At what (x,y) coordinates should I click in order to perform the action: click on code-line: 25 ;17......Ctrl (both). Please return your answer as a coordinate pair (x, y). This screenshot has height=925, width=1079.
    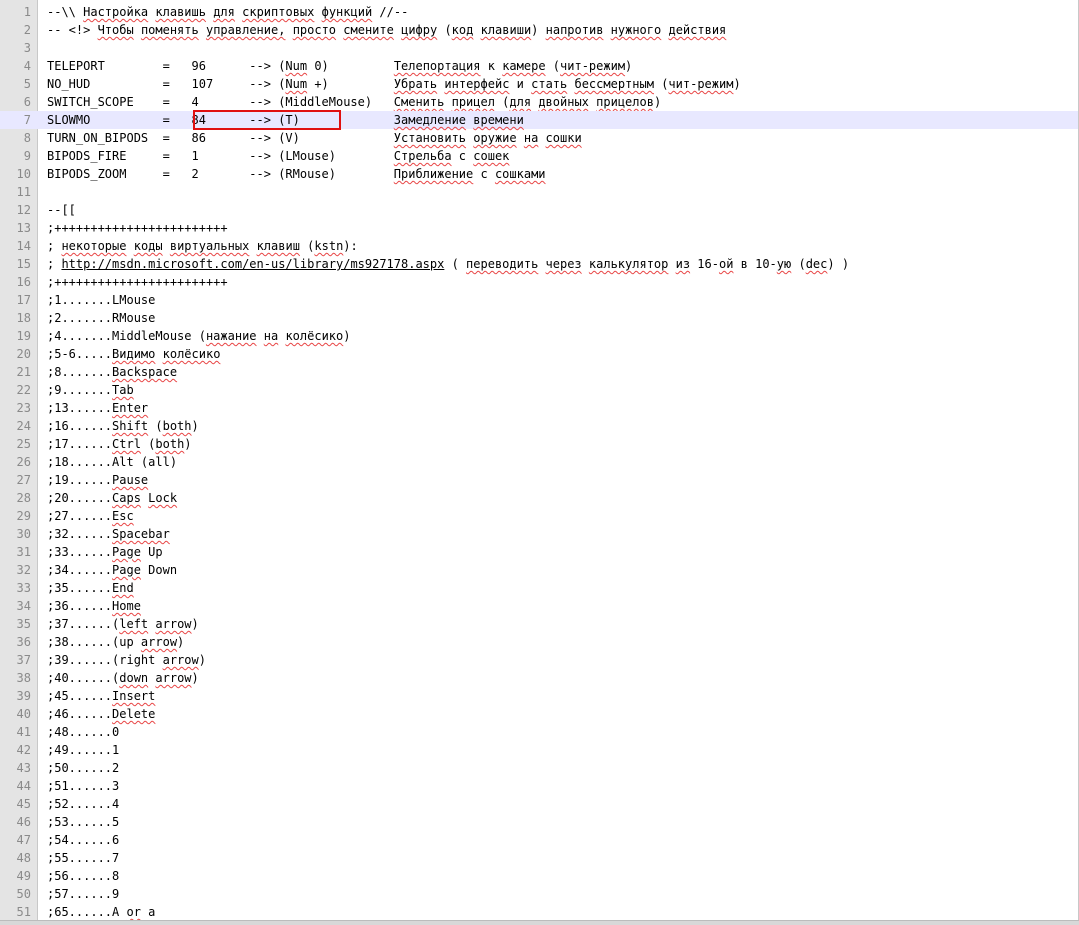
    Looking at the image, I should click on (539, 444).